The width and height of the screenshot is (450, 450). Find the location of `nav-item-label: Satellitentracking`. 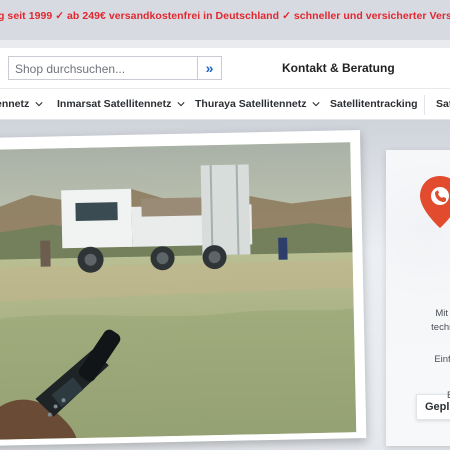

nav-item-label: Satellitentracking is located at coordinates (374, 104).